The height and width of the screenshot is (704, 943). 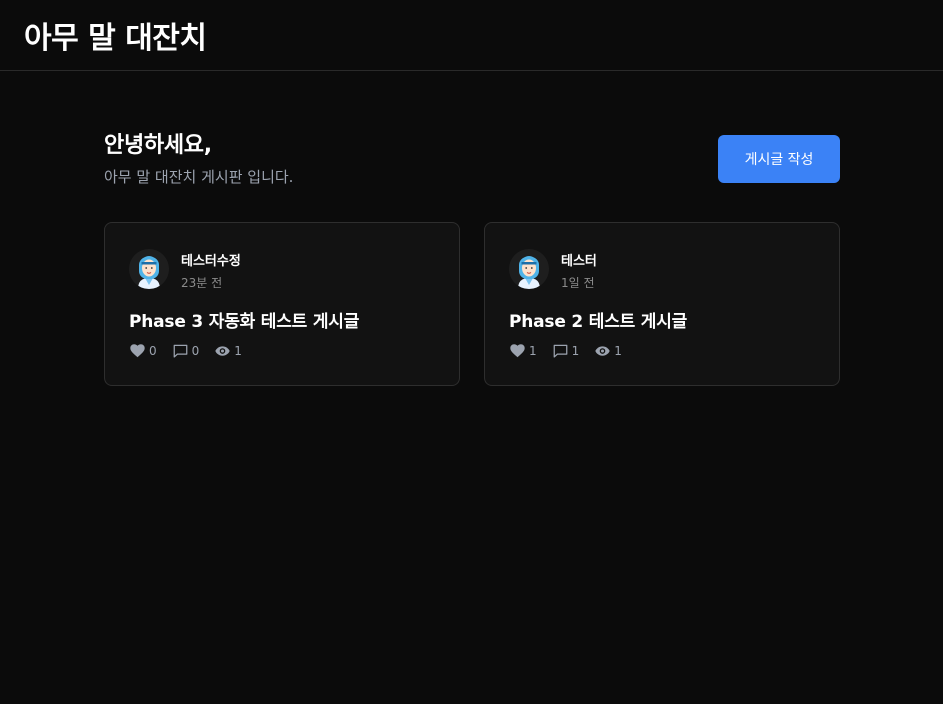 I want to click on comment-count-value: 0, so click(x=195, y=351).